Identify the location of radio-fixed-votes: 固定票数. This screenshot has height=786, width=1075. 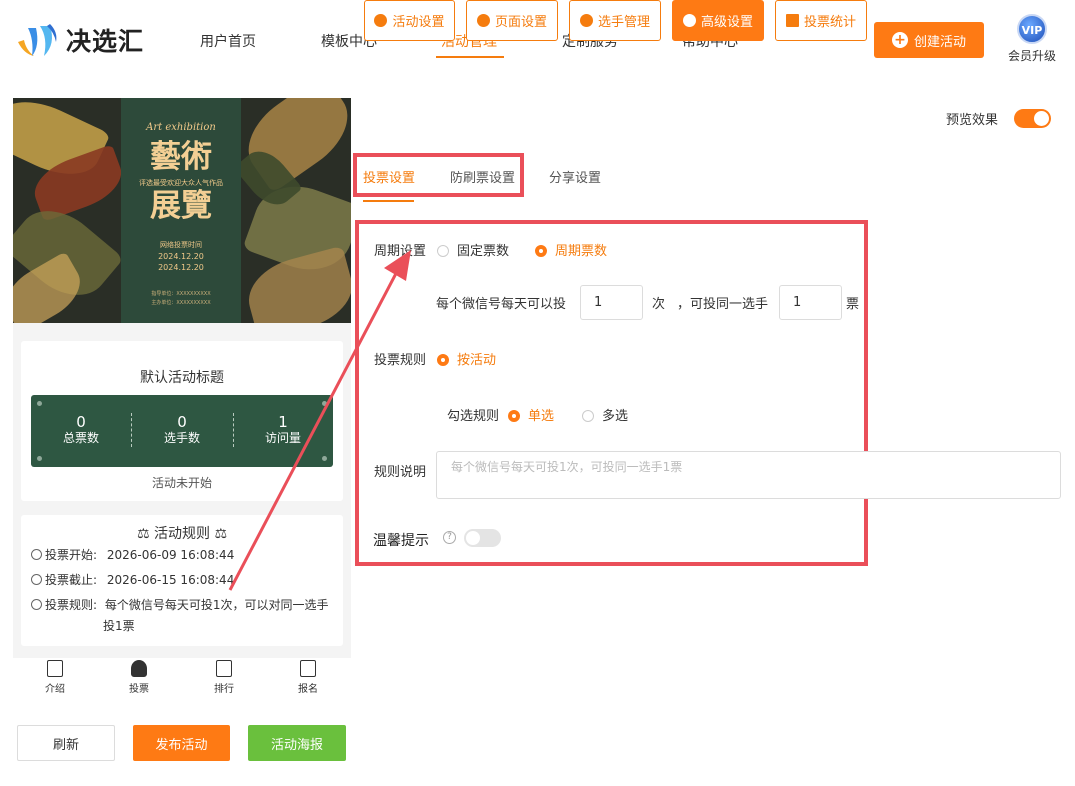
(473, 249).